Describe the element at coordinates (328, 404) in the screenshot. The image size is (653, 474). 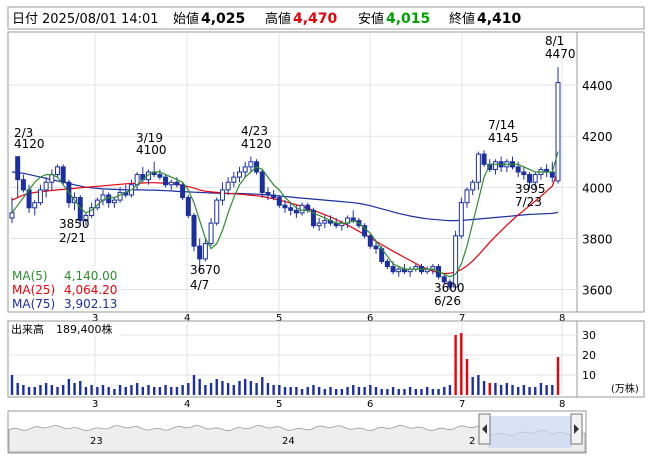
I see `volume-x-labels: 3 4 5 6 7 8` at that location.